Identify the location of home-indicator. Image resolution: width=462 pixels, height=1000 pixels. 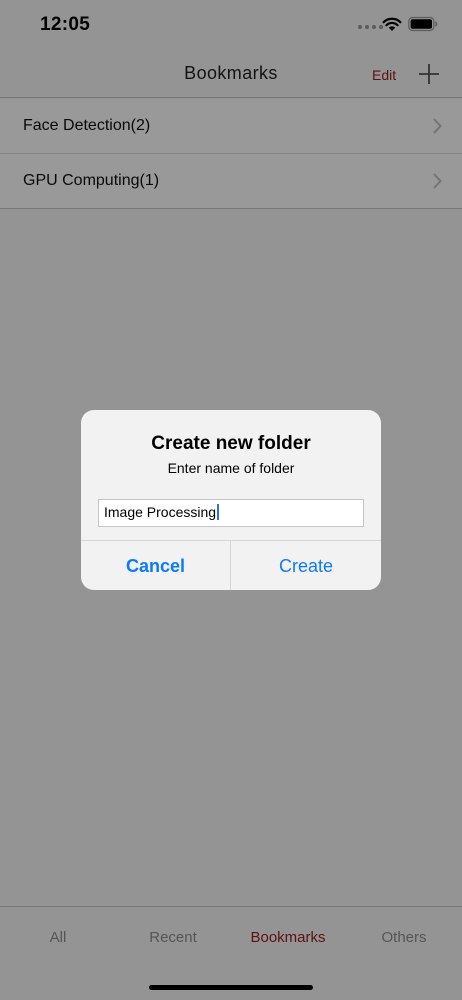
(231, 987).